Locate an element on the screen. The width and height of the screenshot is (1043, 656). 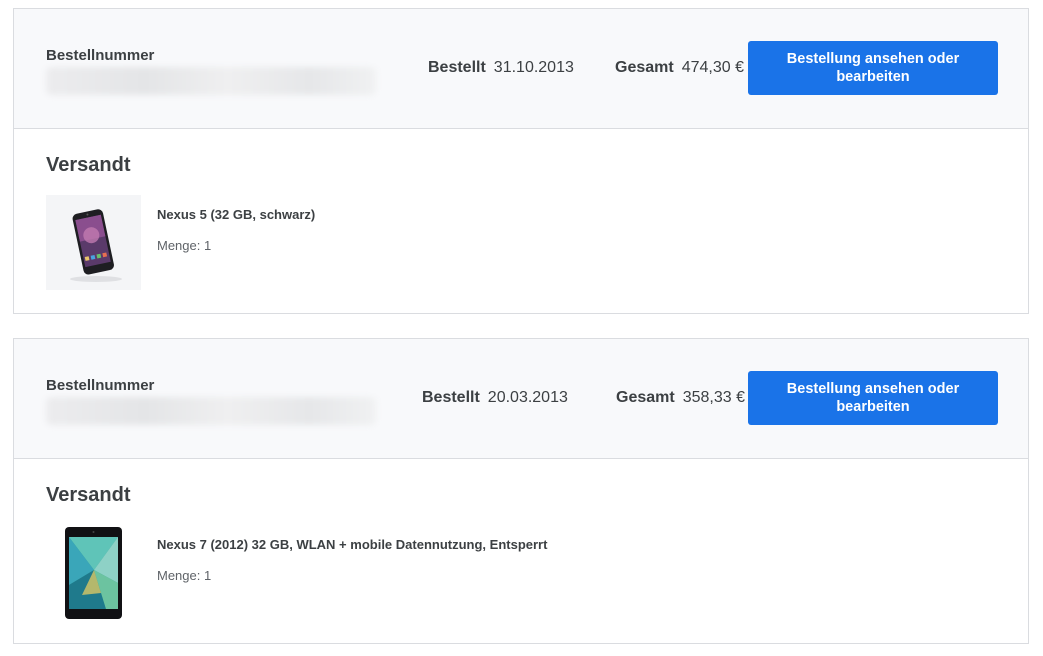
ordered-date: Bestellt 20.03.2013 is located at coordinates (495, 398).